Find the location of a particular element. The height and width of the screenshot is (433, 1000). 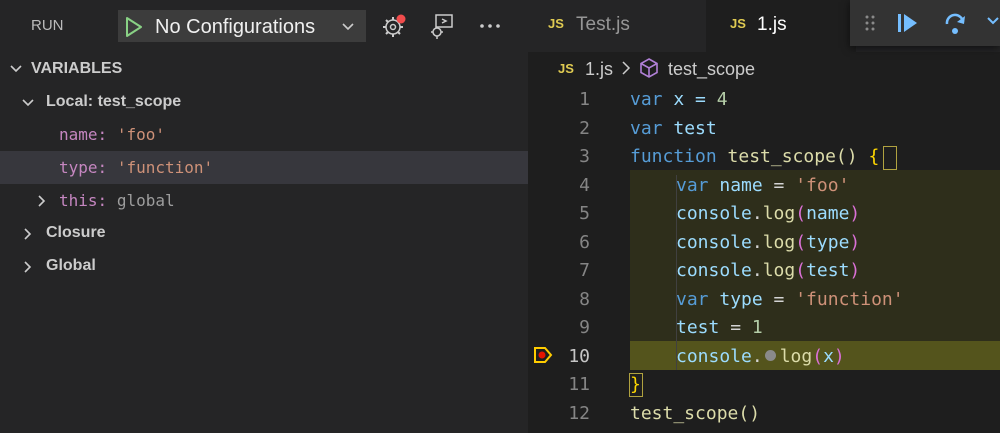

code-line: 1 var x = 4 is located at coordinates (764, 99).